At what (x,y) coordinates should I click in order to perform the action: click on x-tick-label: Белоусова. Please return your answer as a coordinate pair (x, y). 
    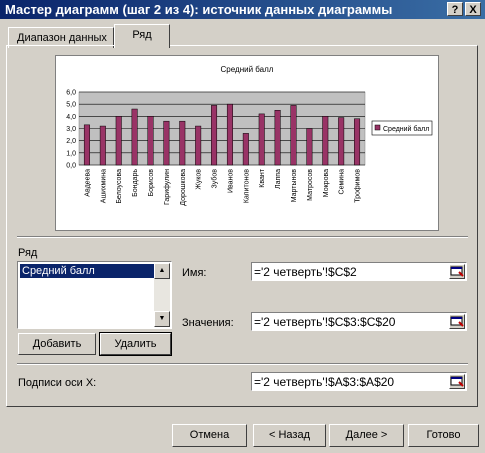
    Looking at the image, I should click on (119, 186).